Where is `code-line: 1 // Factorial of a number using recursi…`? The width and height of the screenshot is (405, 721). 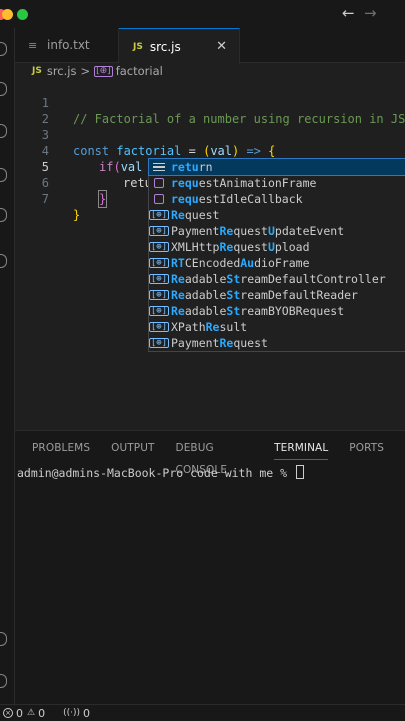 code-line: 1 // Factorial of a number using recursi… is located at coordinates (210, 102).